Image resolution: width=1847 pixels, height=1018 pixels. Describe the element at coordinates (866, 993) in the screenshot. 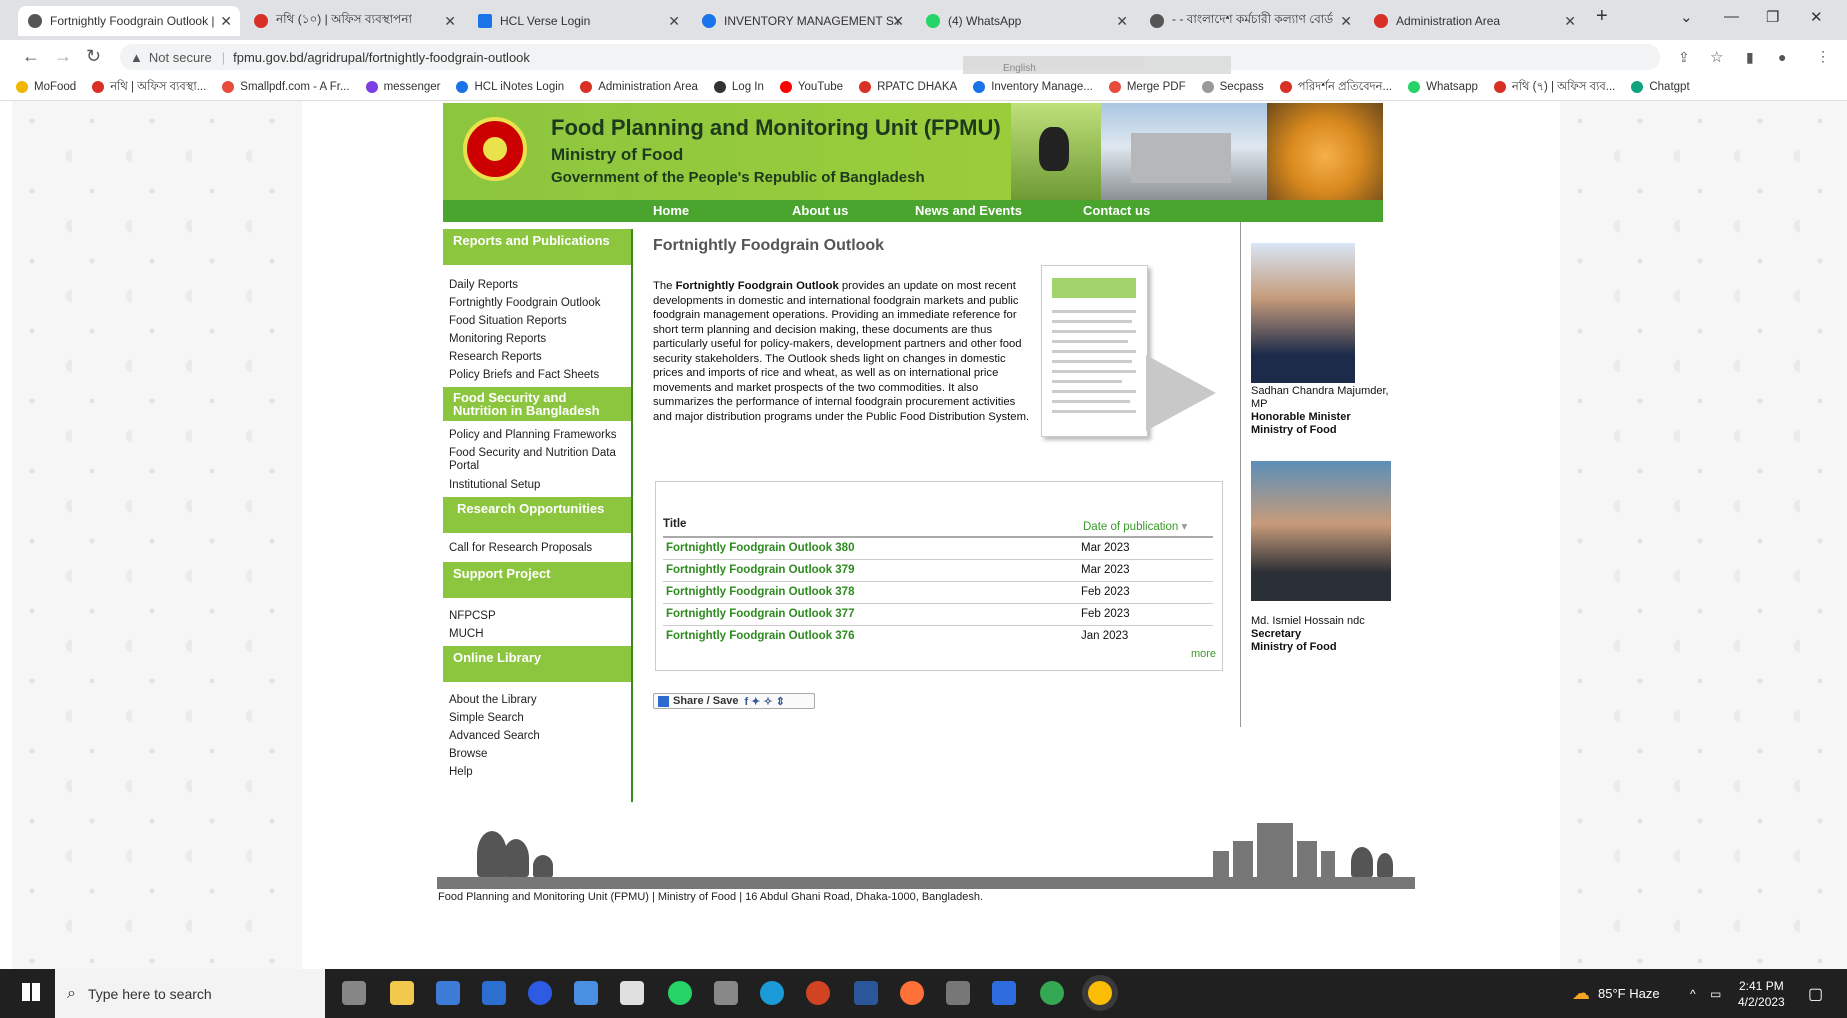

I see `word-icon` at that location.